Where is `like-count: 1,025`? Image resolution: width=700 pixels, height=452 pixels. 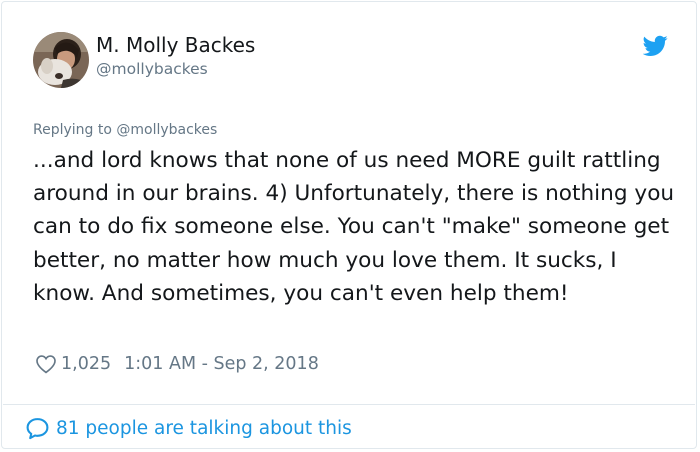
like-count: 1,025 is located at coordinates (86, 364).